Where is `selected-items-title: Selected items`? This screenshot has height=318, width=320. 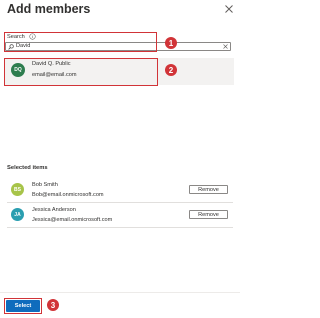 selected-items-title: Selected items is located at coordinates (27, 168).